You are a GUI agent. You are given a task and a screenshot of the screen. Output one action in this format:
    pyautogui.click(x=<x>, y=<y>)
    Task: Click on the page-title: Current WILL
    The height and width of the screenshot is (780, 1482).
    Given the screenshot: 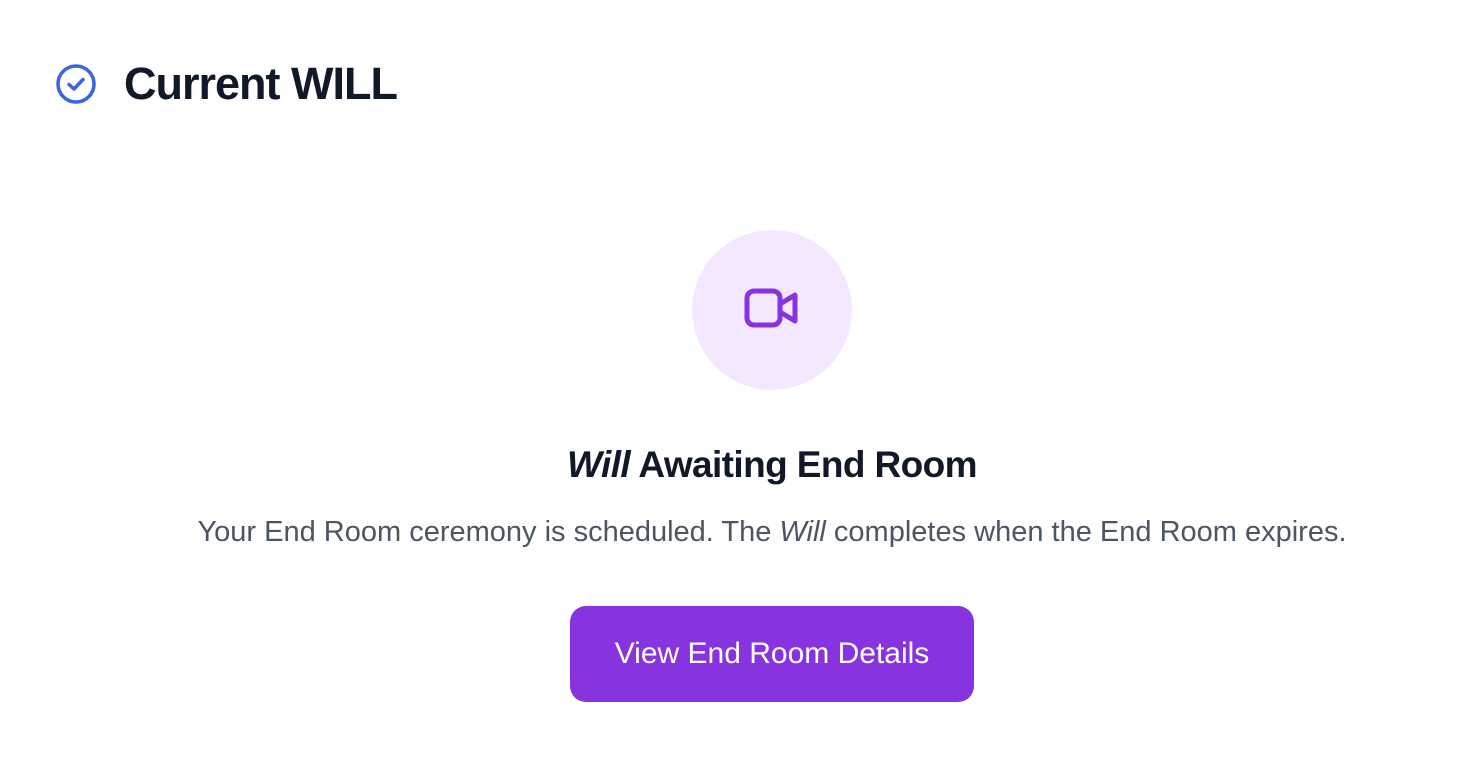 What is the action you would take?
    pyautogui.click(x=261, y=83)
    